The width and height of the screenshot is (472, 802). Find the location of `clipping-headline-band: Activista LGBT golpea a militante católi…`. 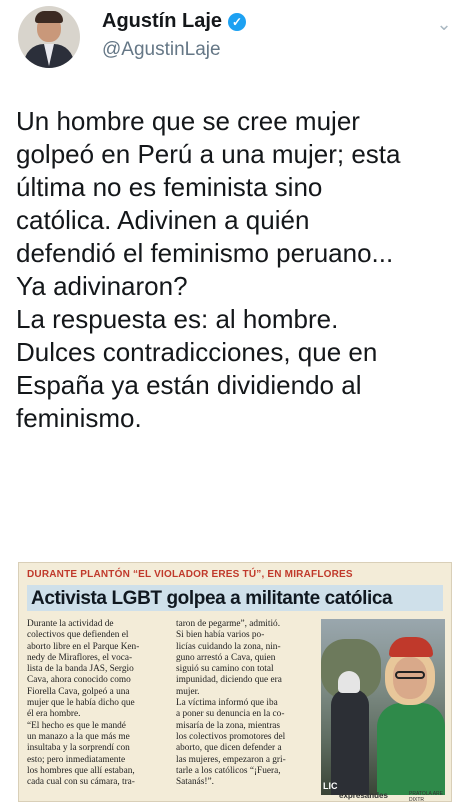

clipping-headline-band: Activista LGBT golpea a militante católi… is located at coordinates (235, 598).